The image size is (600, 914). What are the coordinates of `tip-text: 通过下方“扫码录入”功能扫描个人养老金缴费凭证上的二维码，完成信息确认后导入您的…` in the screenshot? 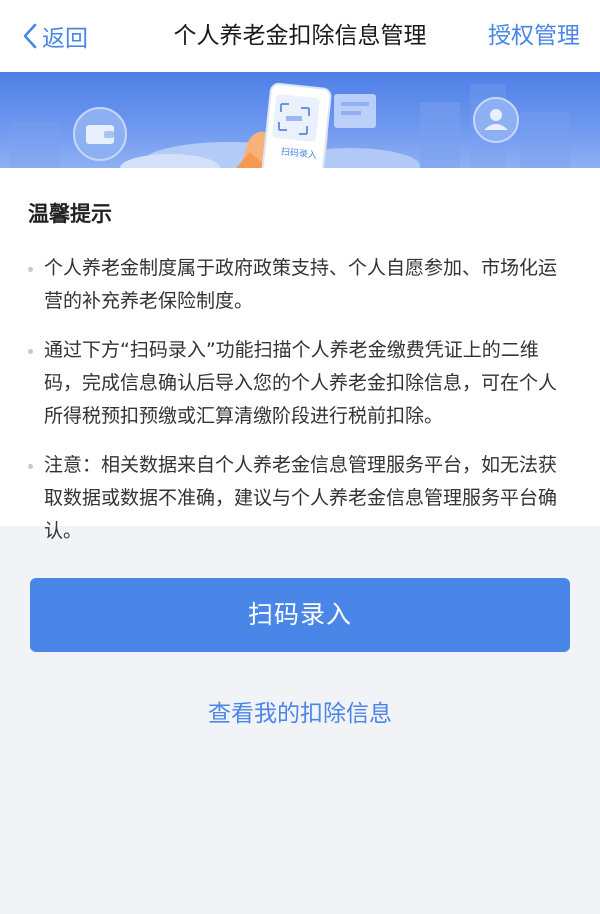 It's located at (301, 383).